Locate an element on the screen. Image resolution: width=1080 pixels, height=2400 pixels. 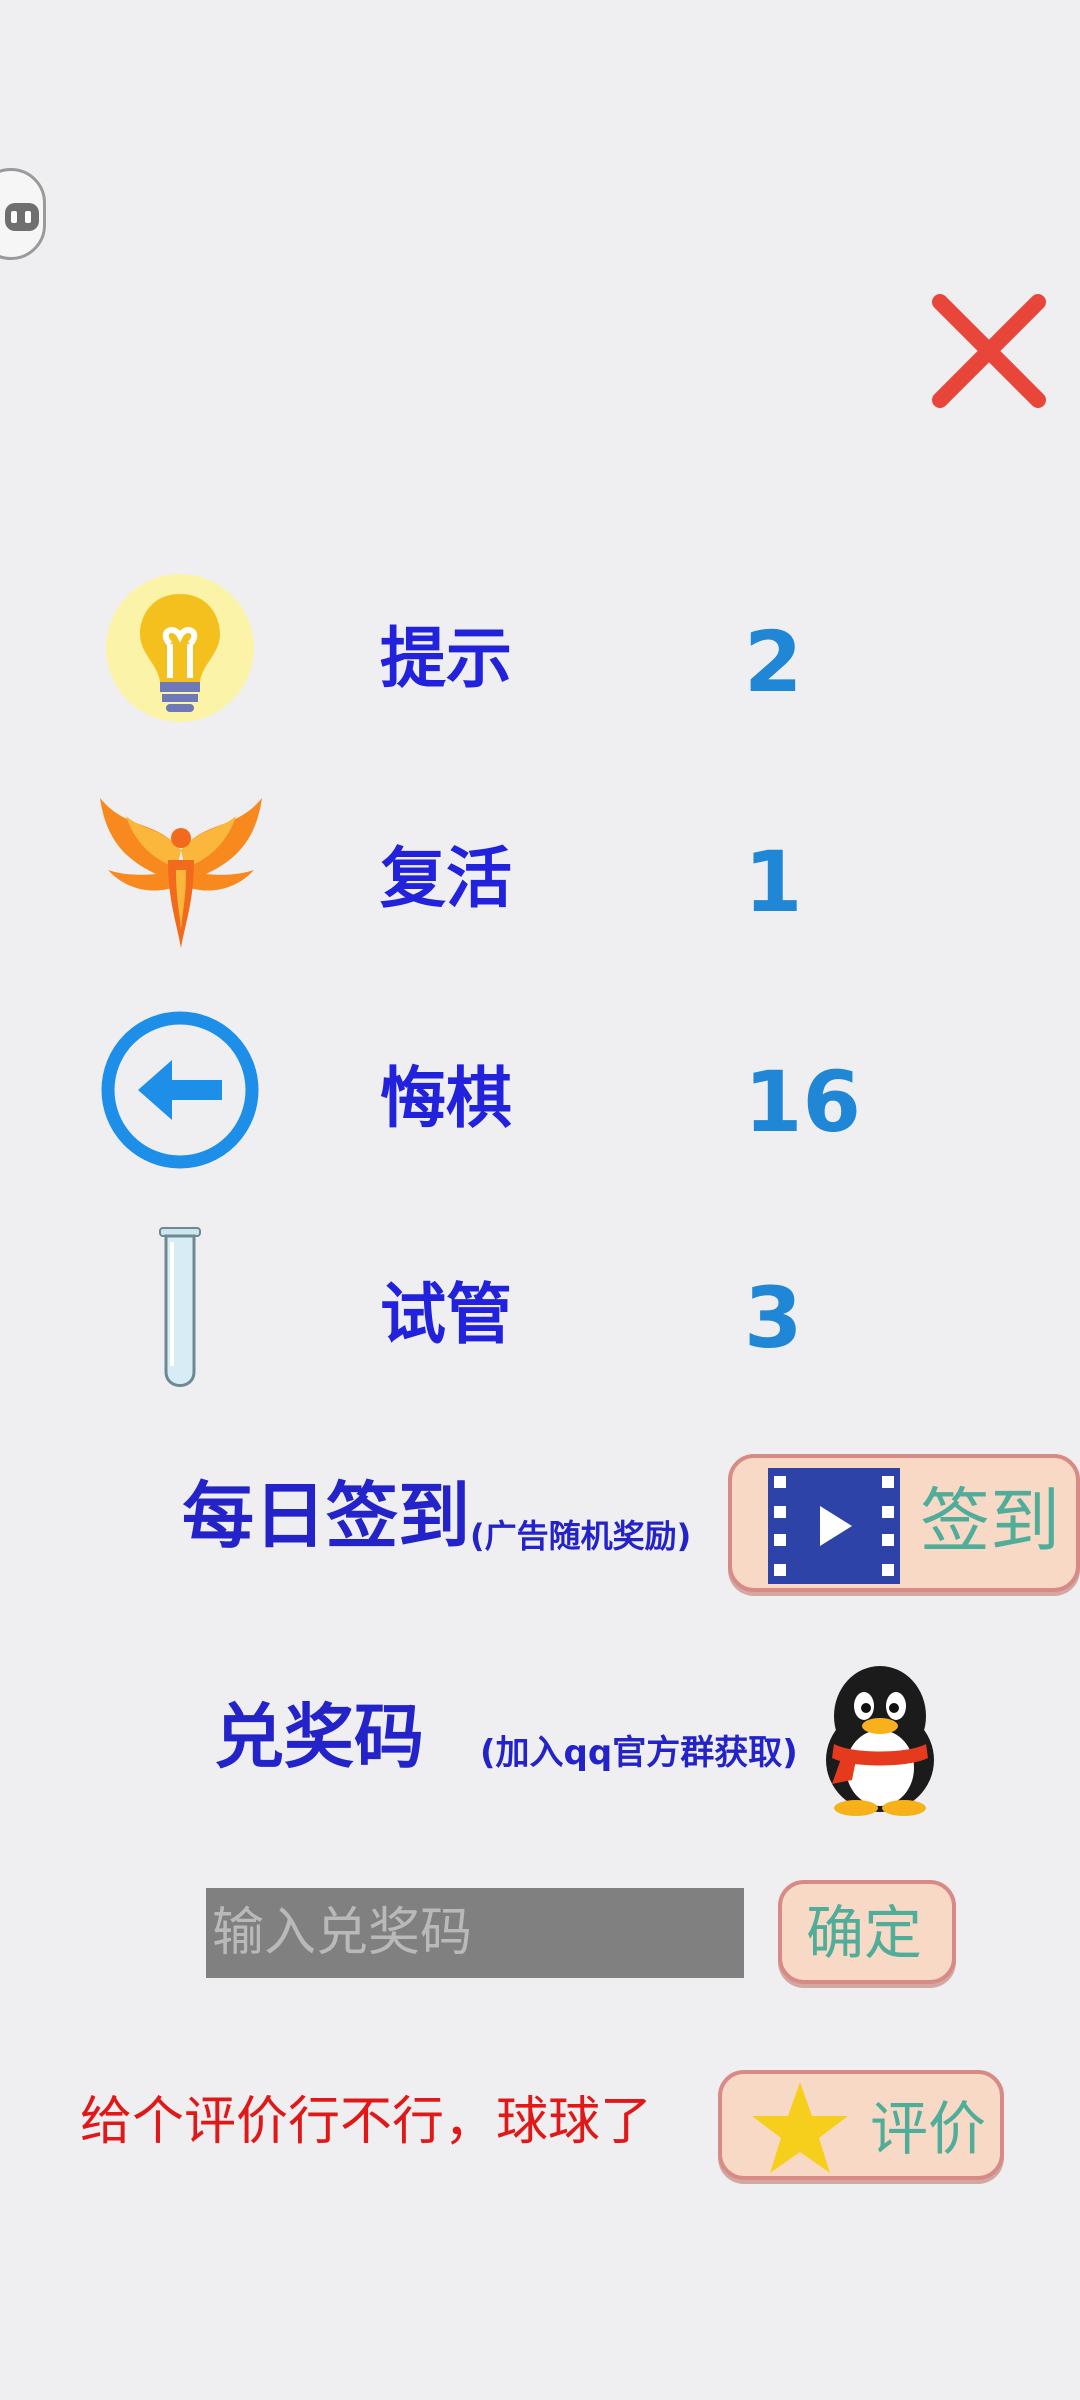
item-label: 提示 is located at coordinates (446, 658).